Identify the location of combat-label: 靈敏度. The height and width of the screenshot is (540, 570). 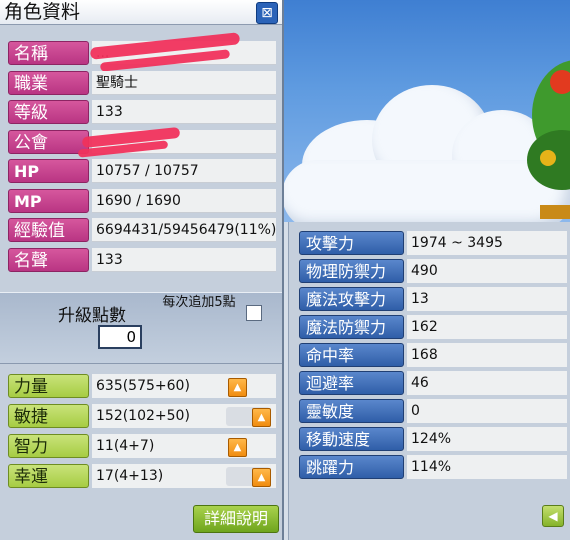
(351, 411).